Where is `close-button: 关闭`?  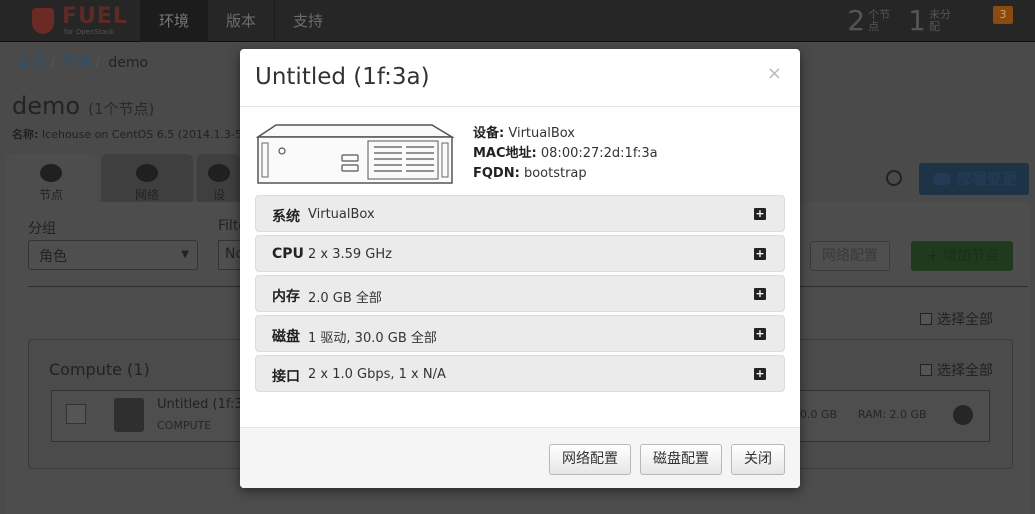
close-button: 关闭 is located at coordinates (758, 459).